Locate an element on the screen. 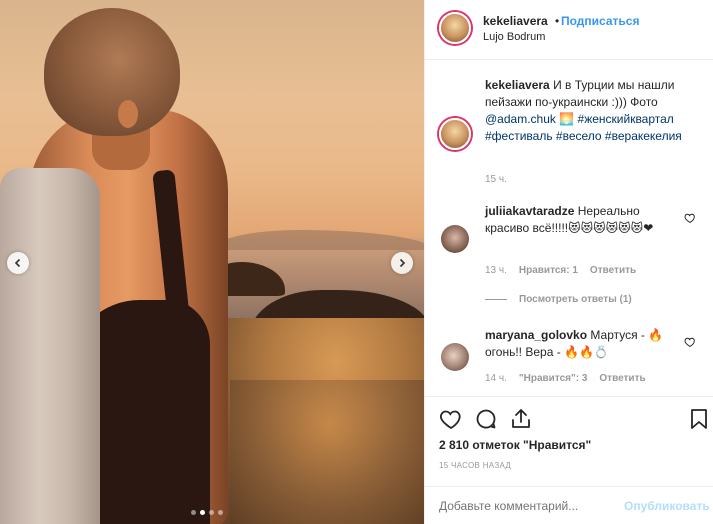 This screenshot has height=524, width=713. carousel-dots is located at coordinates (207, 512).